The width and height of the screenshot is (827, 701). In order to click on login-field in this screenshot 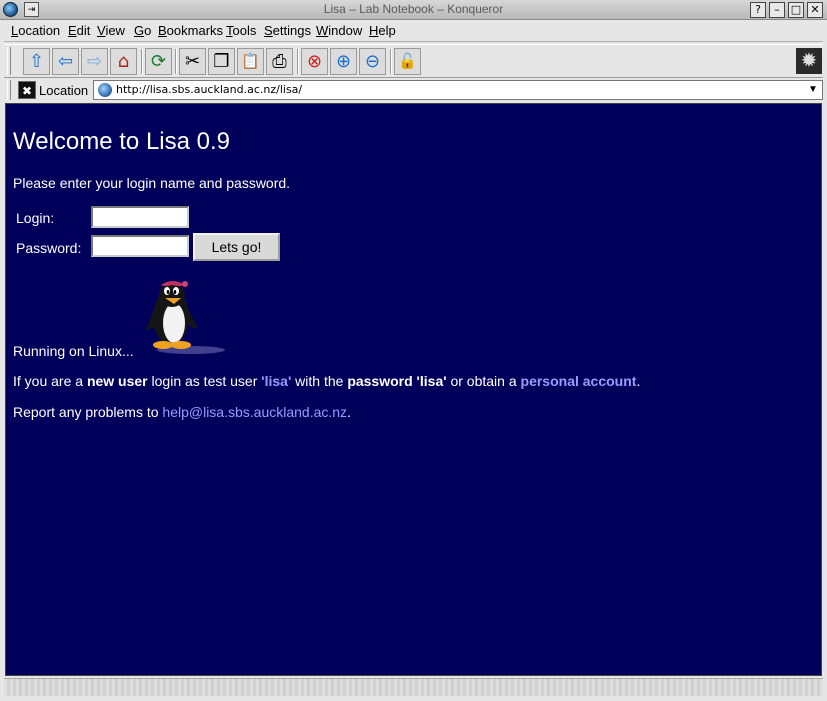, I will do `click(140, 217)`.